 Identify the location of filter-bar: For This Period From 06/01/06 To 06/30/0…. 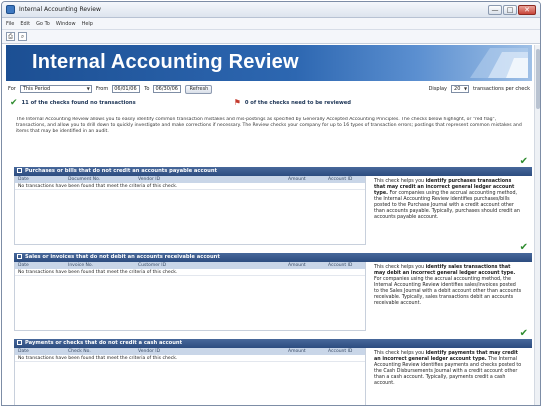
(269, 89).